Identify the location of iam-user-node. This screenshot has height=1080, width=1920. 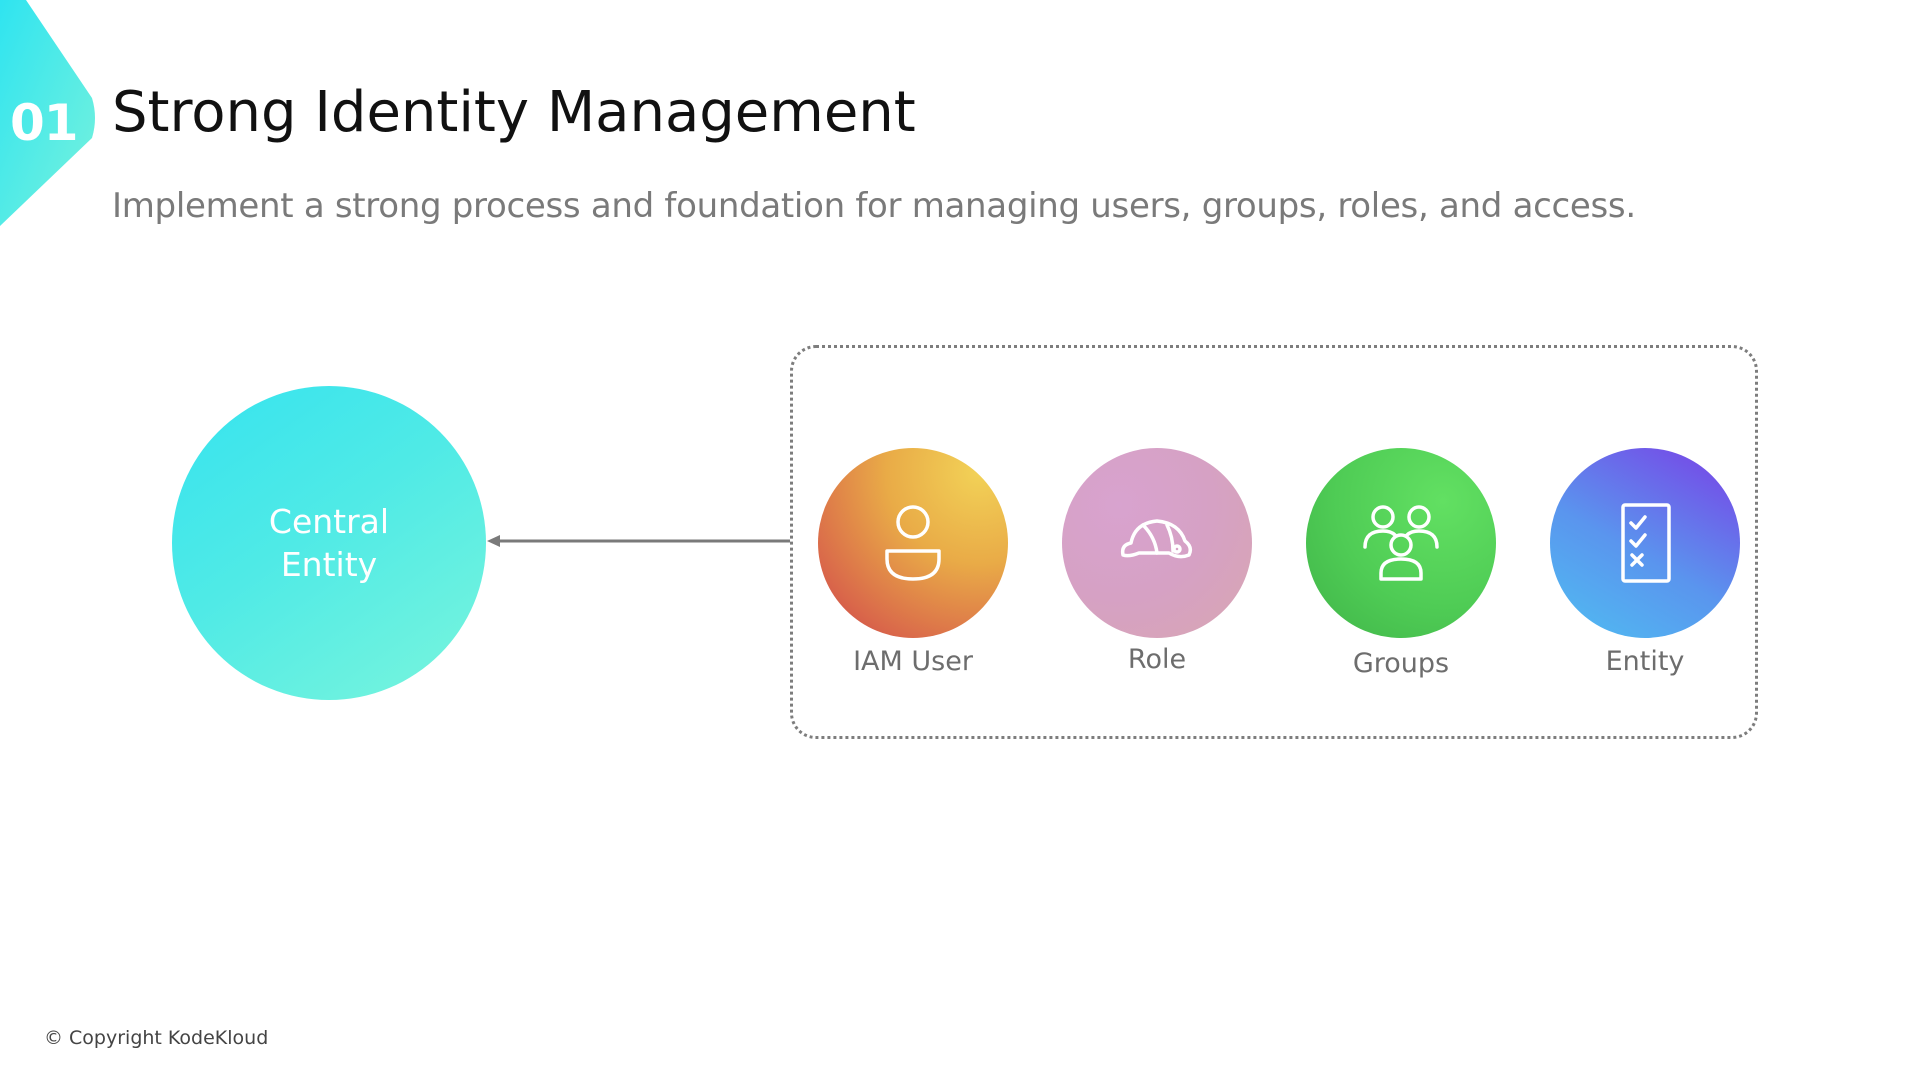
(913, 543).